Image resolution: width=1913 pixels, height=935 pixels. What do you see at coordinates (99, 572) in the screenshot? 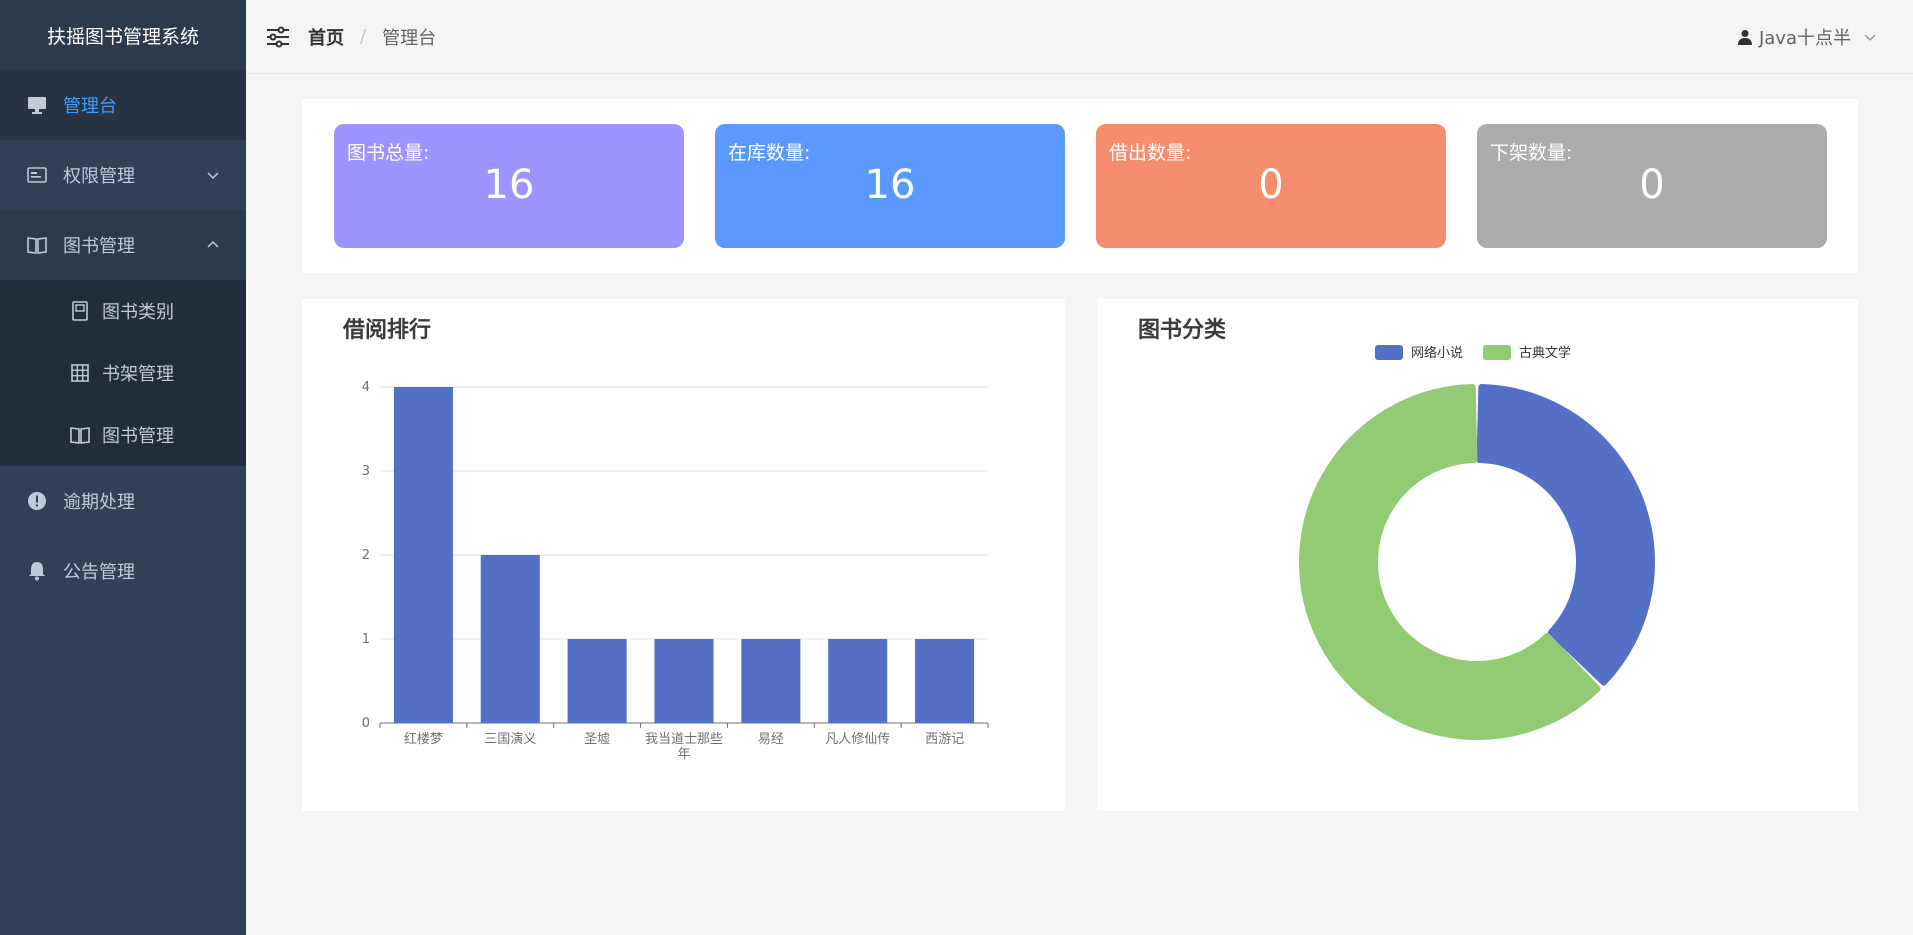
I see `sidebar-item-label: 公告管理` at bounding box center [99, 572].